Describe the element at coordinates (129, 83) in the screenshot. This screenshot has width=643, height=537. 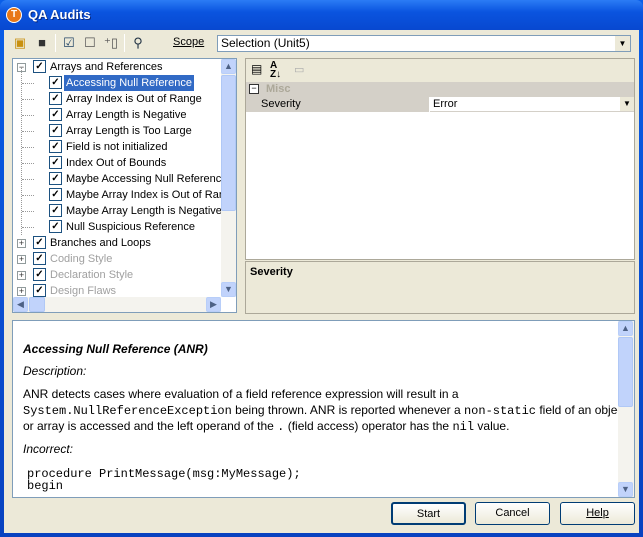
I see `tree-item-label: Accessing Null Reference` at that location.